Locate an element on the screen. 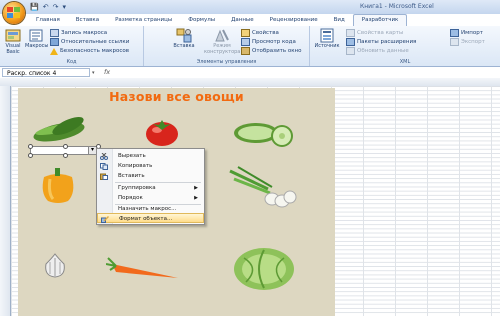 This screenshot has height=316, width=500. tab-developer: Разработчик is located at coordinates (380, 20).